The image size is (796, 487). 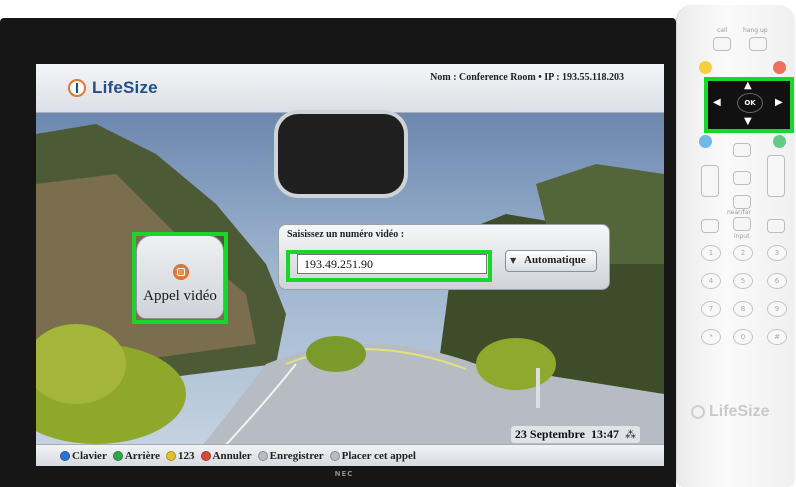 I want to click on input-label: input, so click(x=742, y=236).